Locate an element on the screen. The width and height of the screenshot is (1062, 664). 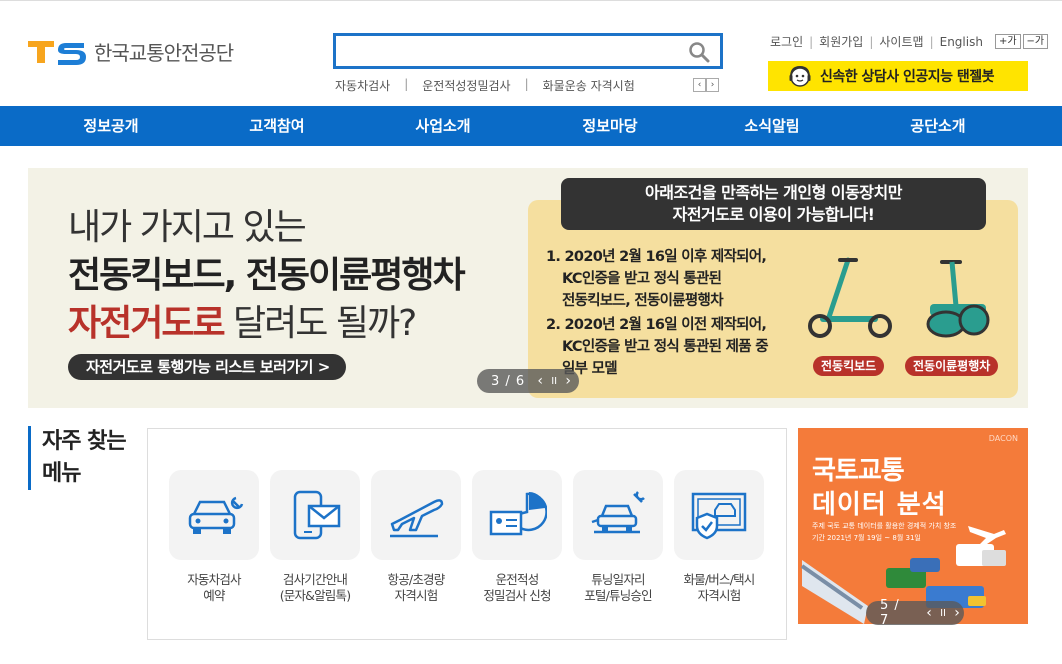
search-input is located at coordinates (506, 51).